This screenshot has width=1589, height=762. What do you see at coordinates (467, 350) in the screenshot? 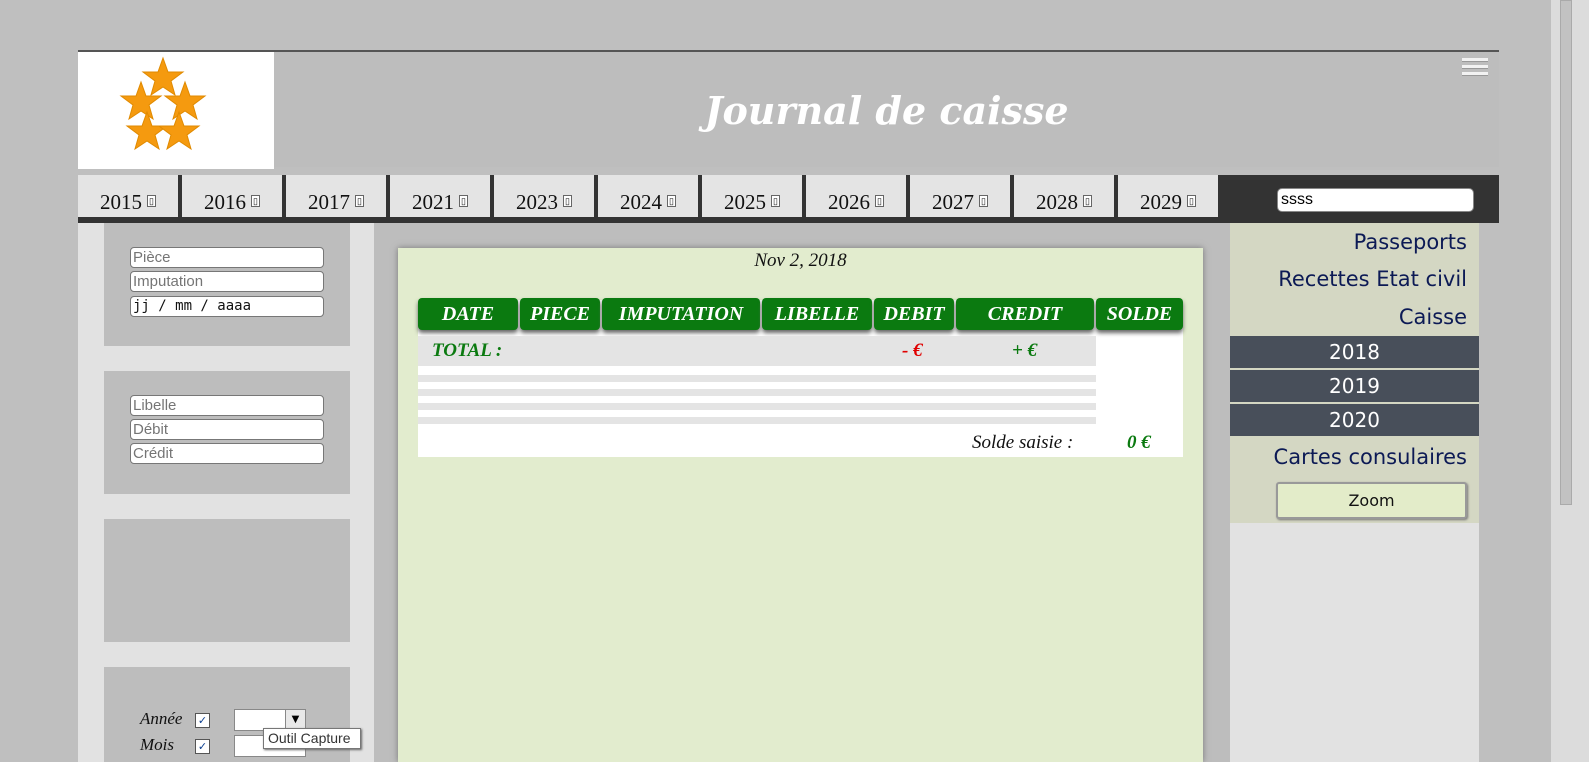
I see `total-label: TOTAL :` at bounding box center [467, 350].